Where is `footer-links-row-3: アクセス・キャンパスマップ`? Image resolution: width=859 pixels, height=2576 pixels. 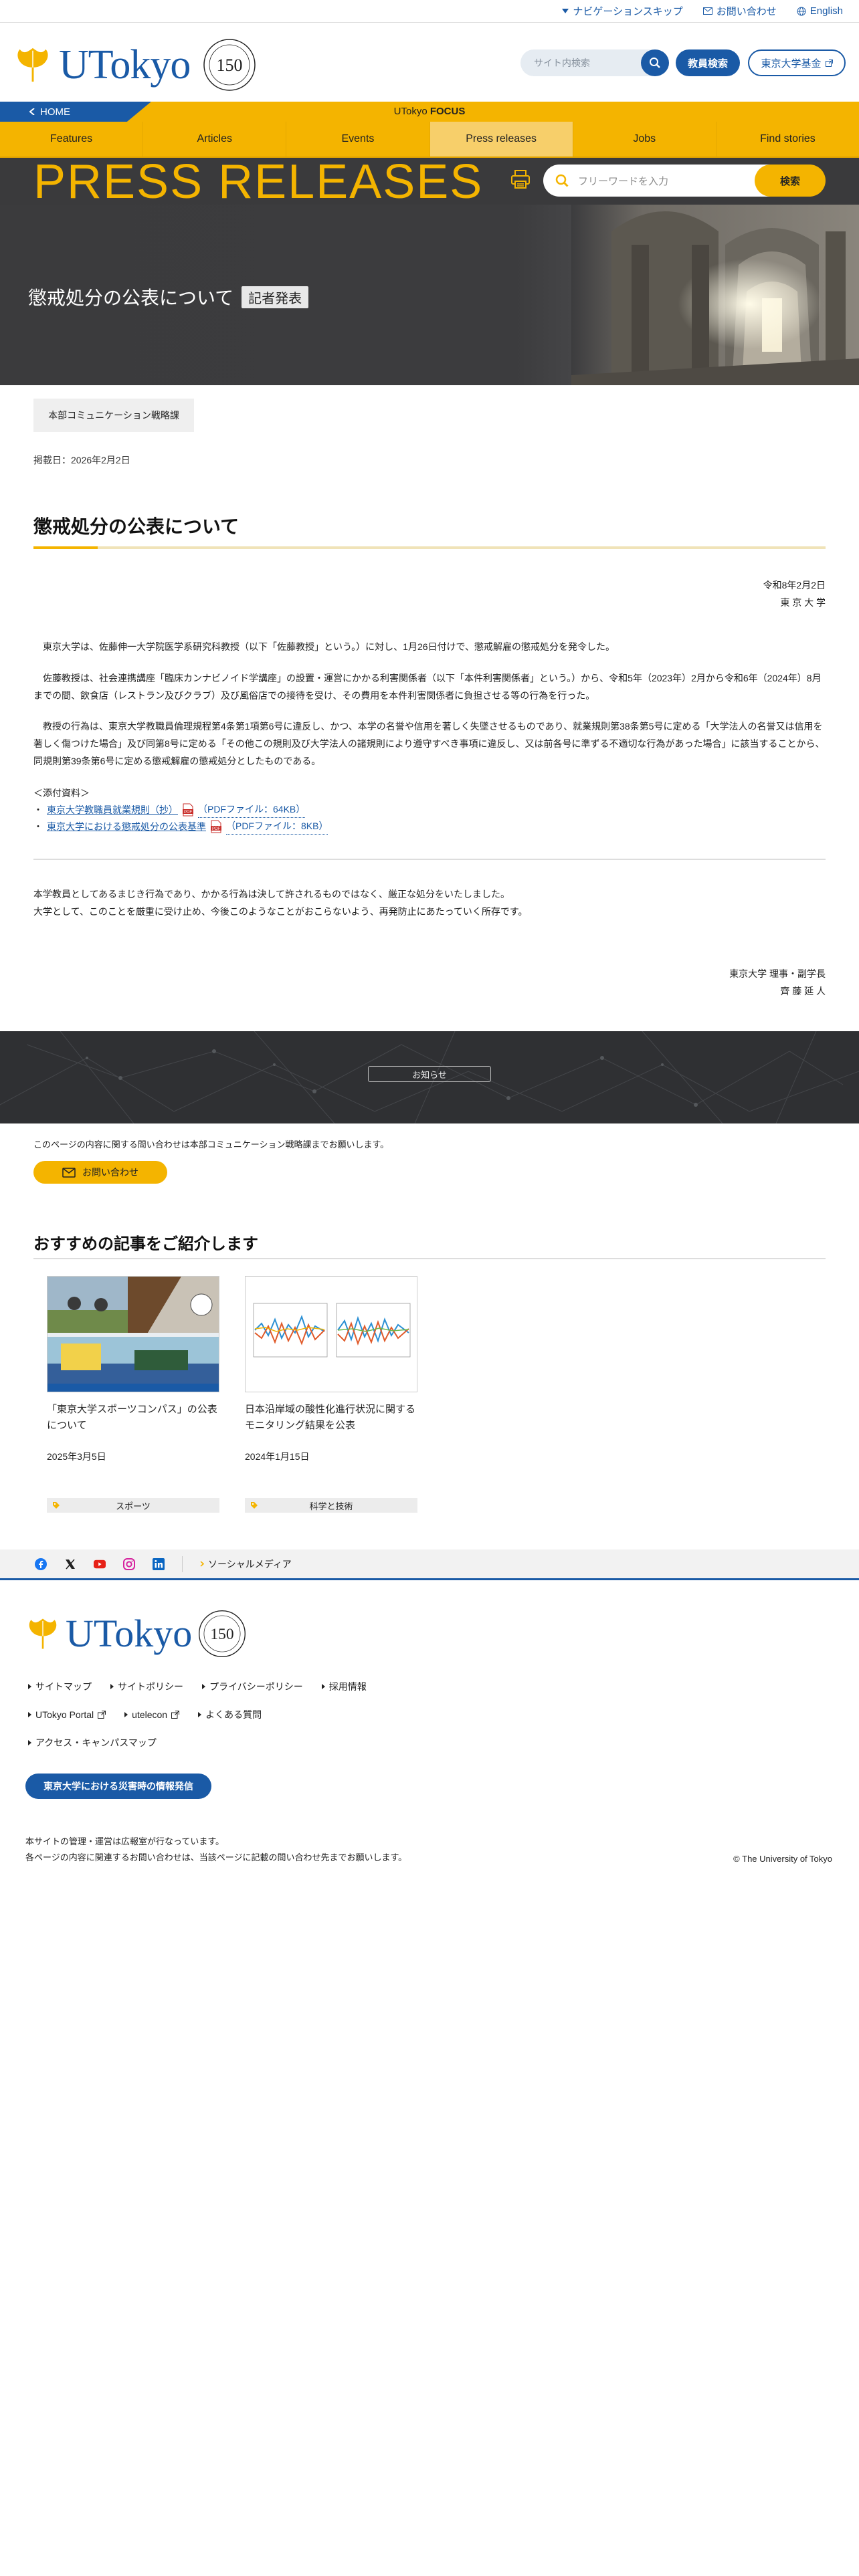
footer-links-row-3: アクセス・キャンパスマップ is located at coordinates (92, 1742).